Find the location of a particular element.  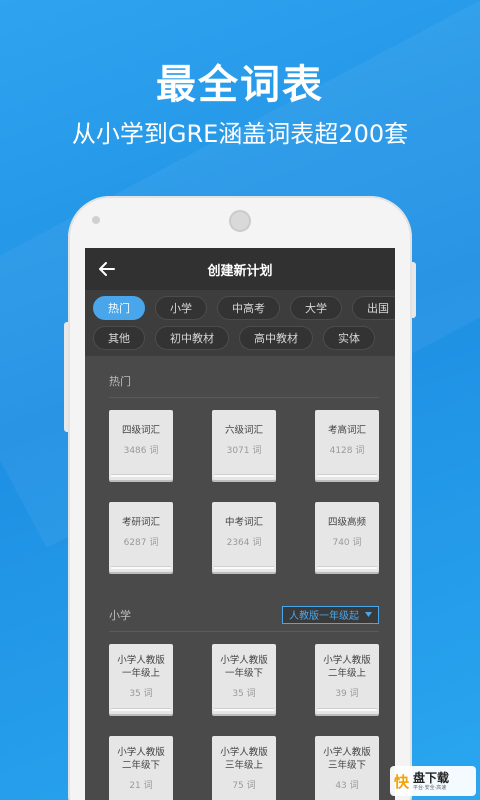

section-header-hot: 热门 is located at coordinates (244, 381).